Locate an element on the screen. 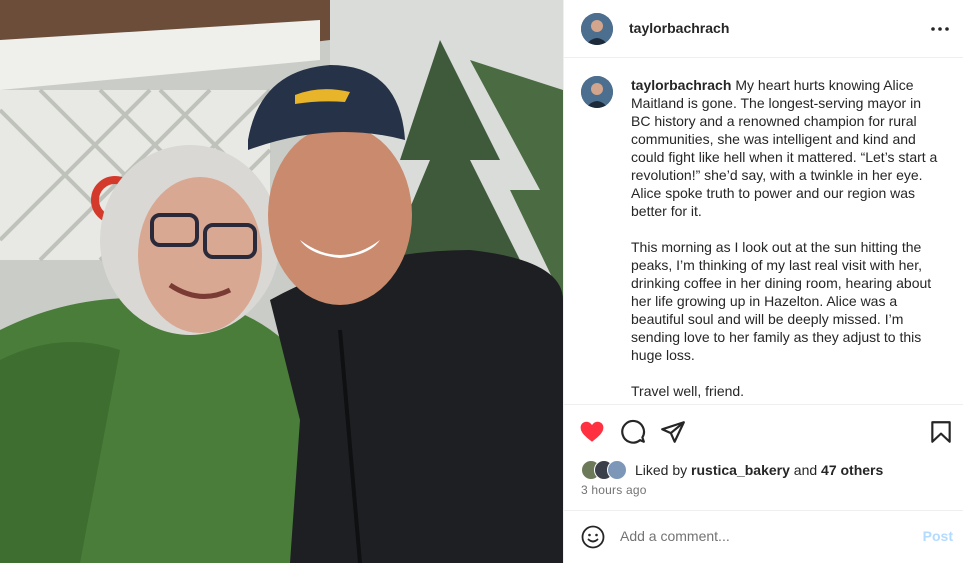 The width and height of the screenshot is (963, 563). likes-summary: Liked by rustica_bakery and 47 others is located at coordinates (732, 470).